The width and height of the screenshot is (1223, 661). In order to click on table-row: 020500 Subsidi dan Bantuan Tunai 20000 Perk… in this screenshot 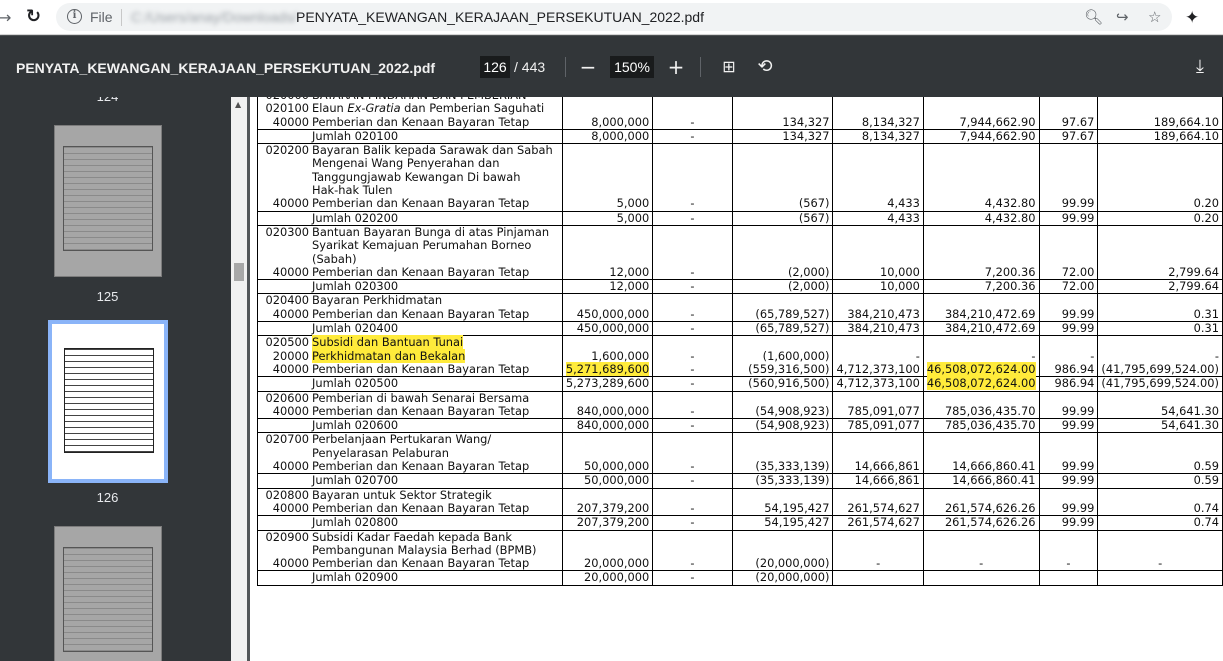, I will do `click(740, 356)`.